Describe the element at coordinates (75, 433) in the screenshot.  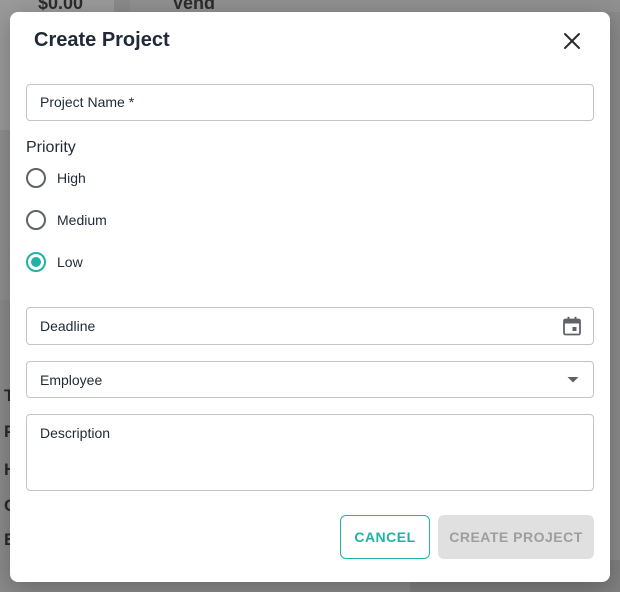
I see `description-label: Description` at that location.